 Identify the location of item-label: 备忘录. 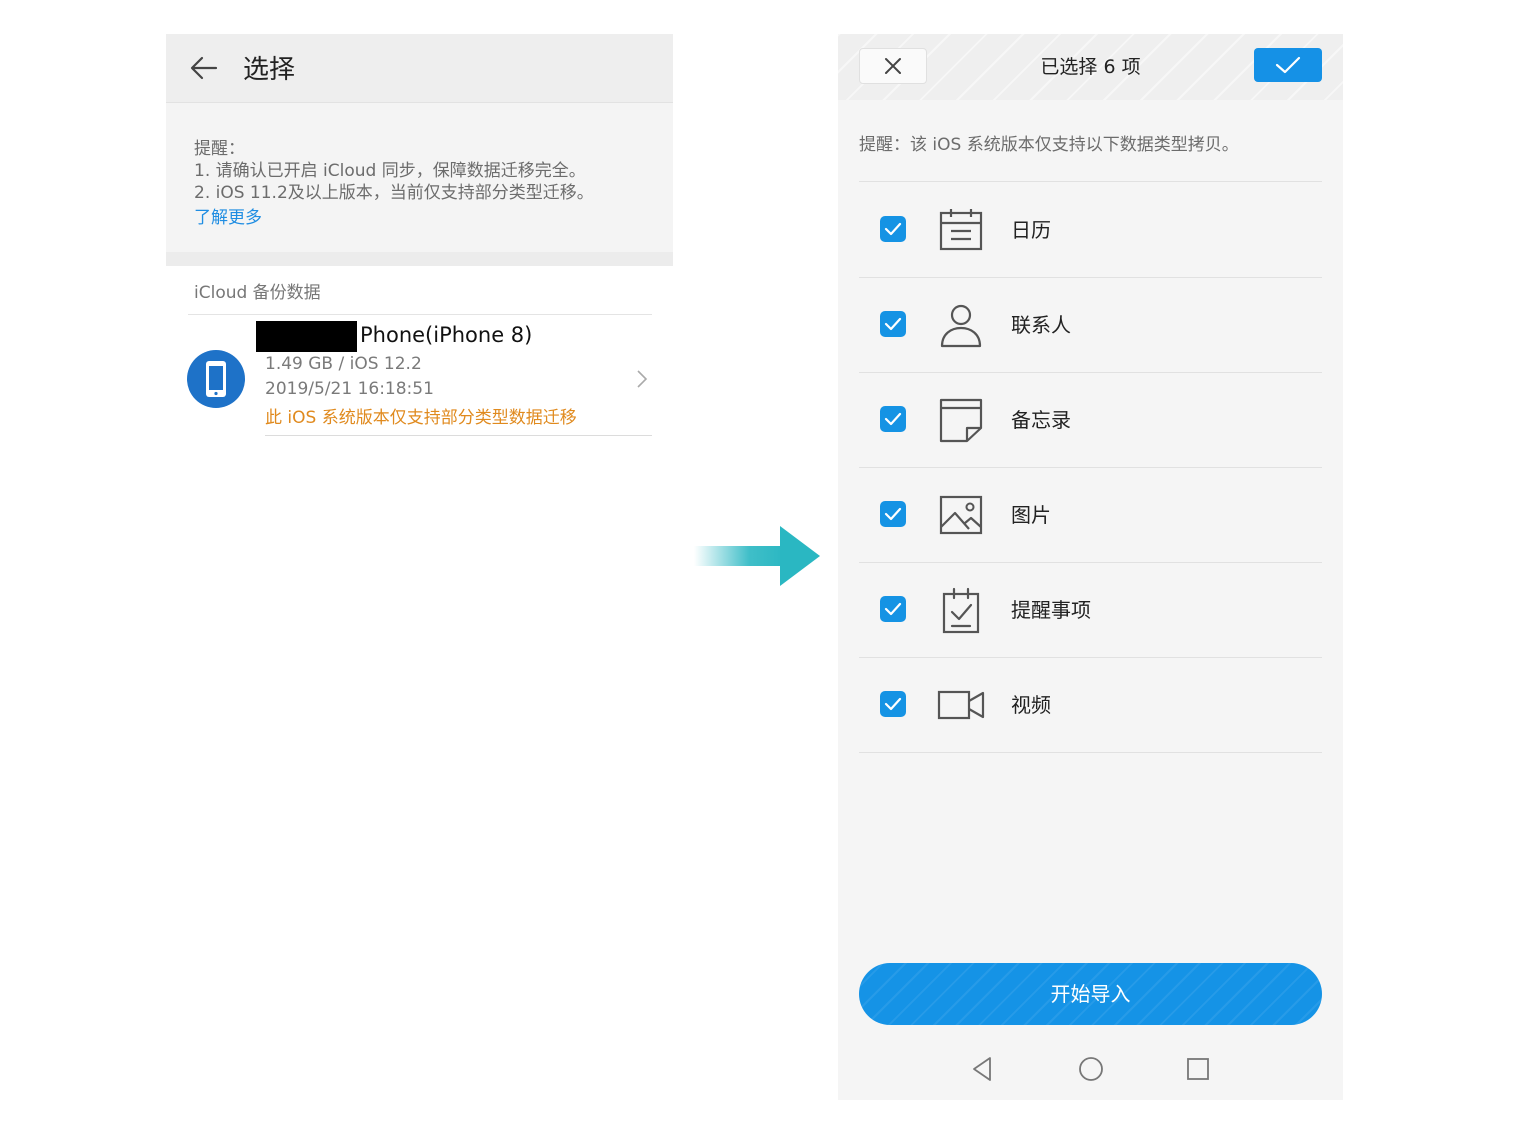
(1041, 420).